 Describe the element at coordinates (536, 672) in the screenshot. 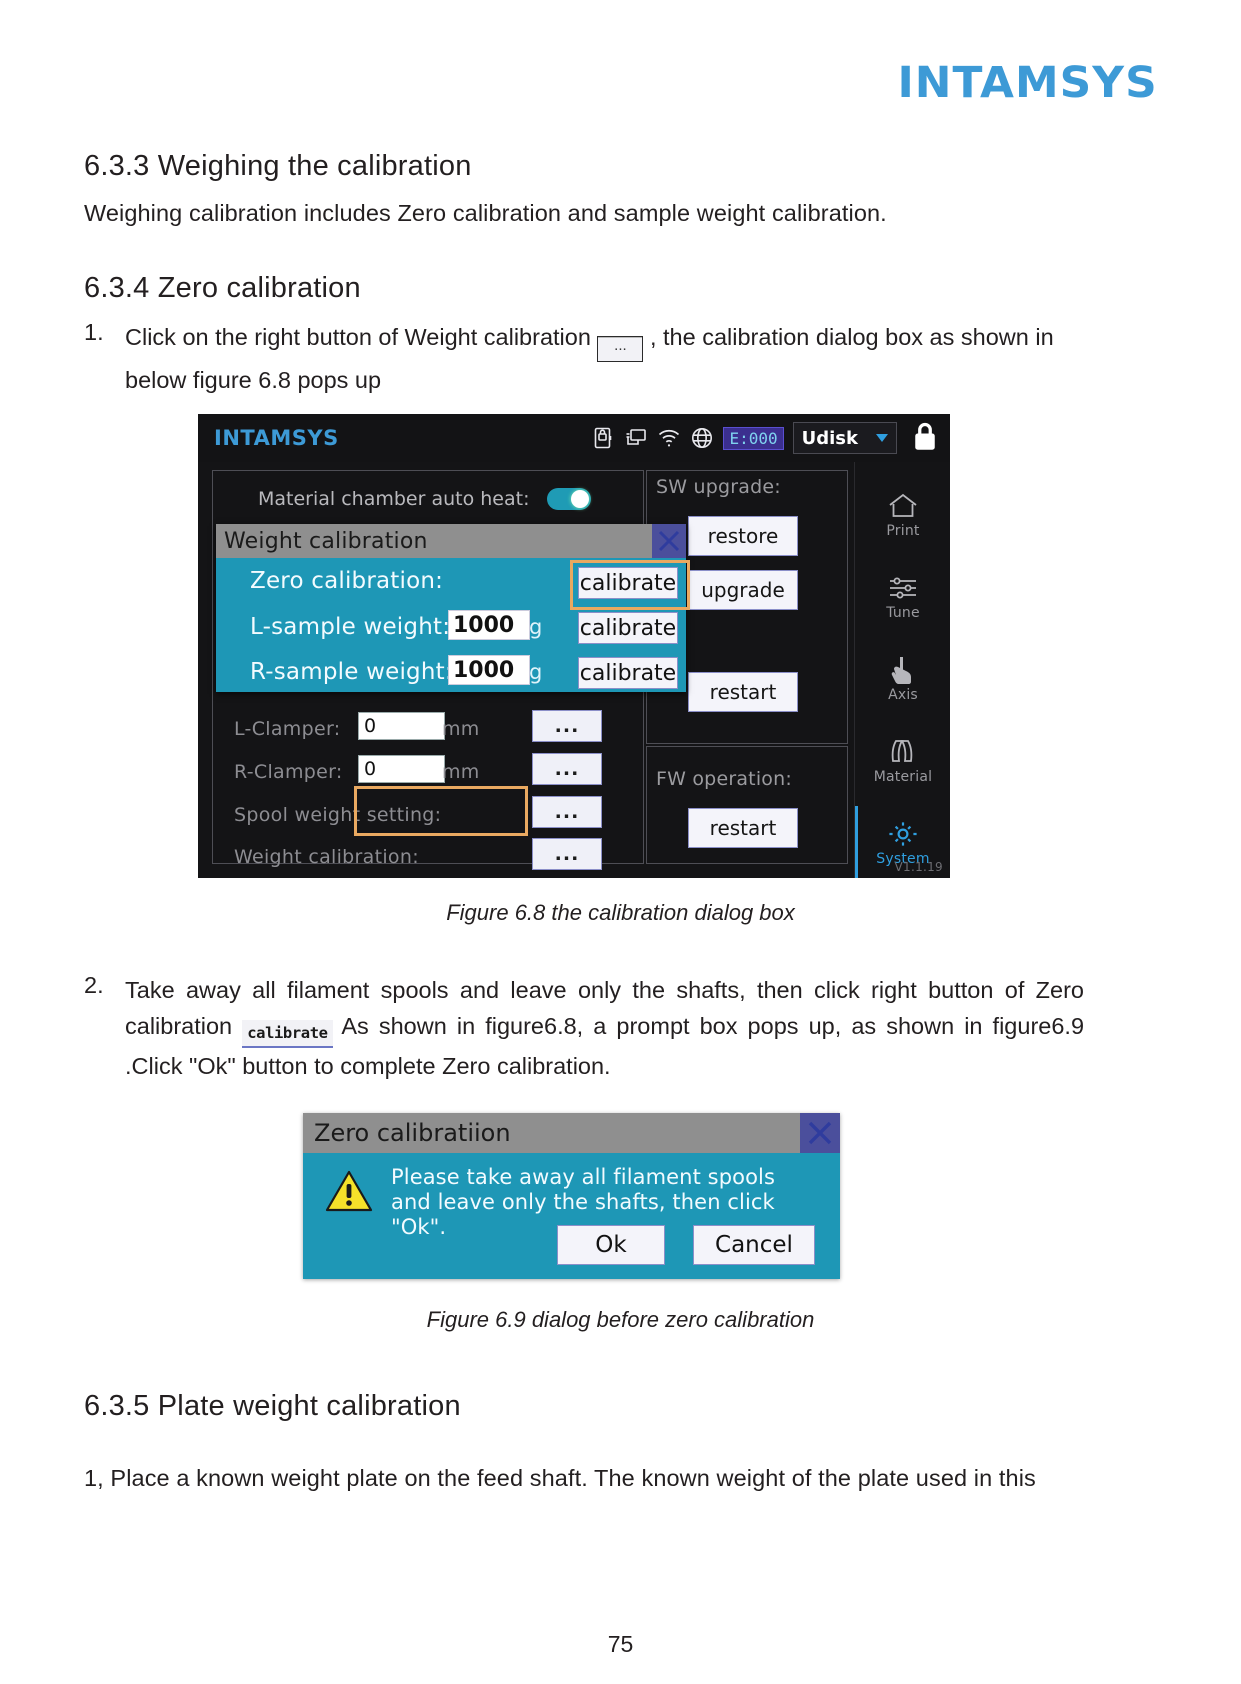

I see `r-sample-weight-unit: g` at that location.